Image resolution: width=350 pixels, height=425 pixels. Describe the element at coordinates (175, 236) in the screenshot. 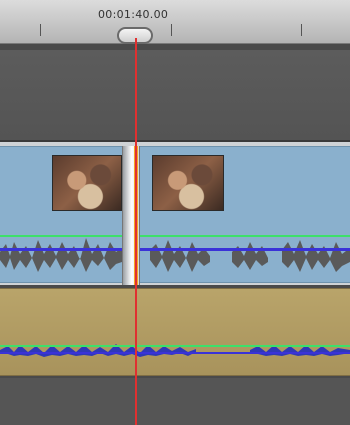

I see `clip-volume-line` at that location.